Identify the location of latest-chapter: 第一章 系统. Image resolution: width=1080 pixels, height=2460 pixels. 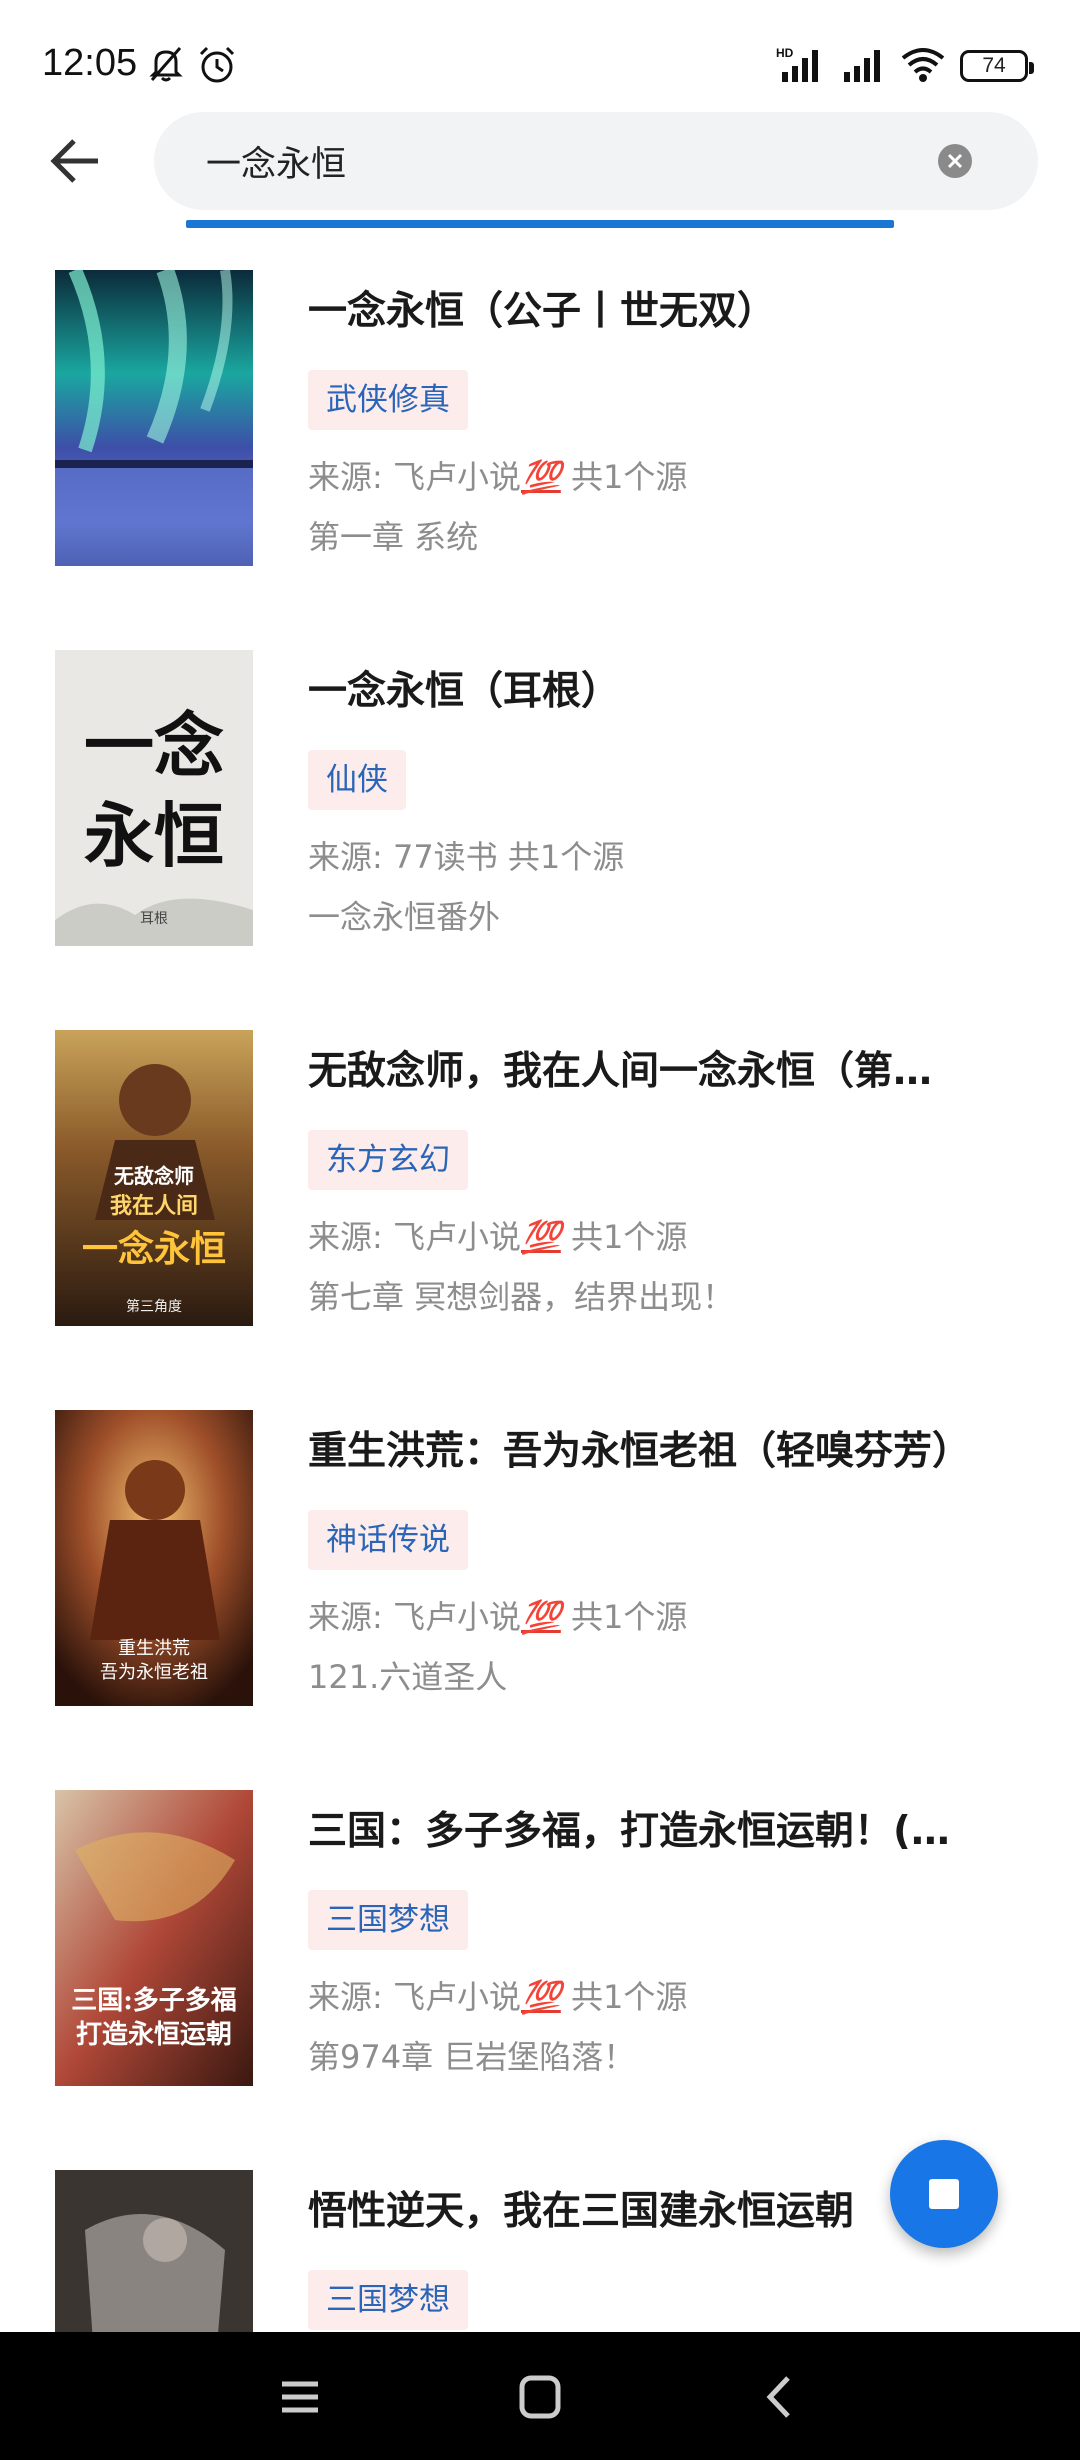
(393, 537).